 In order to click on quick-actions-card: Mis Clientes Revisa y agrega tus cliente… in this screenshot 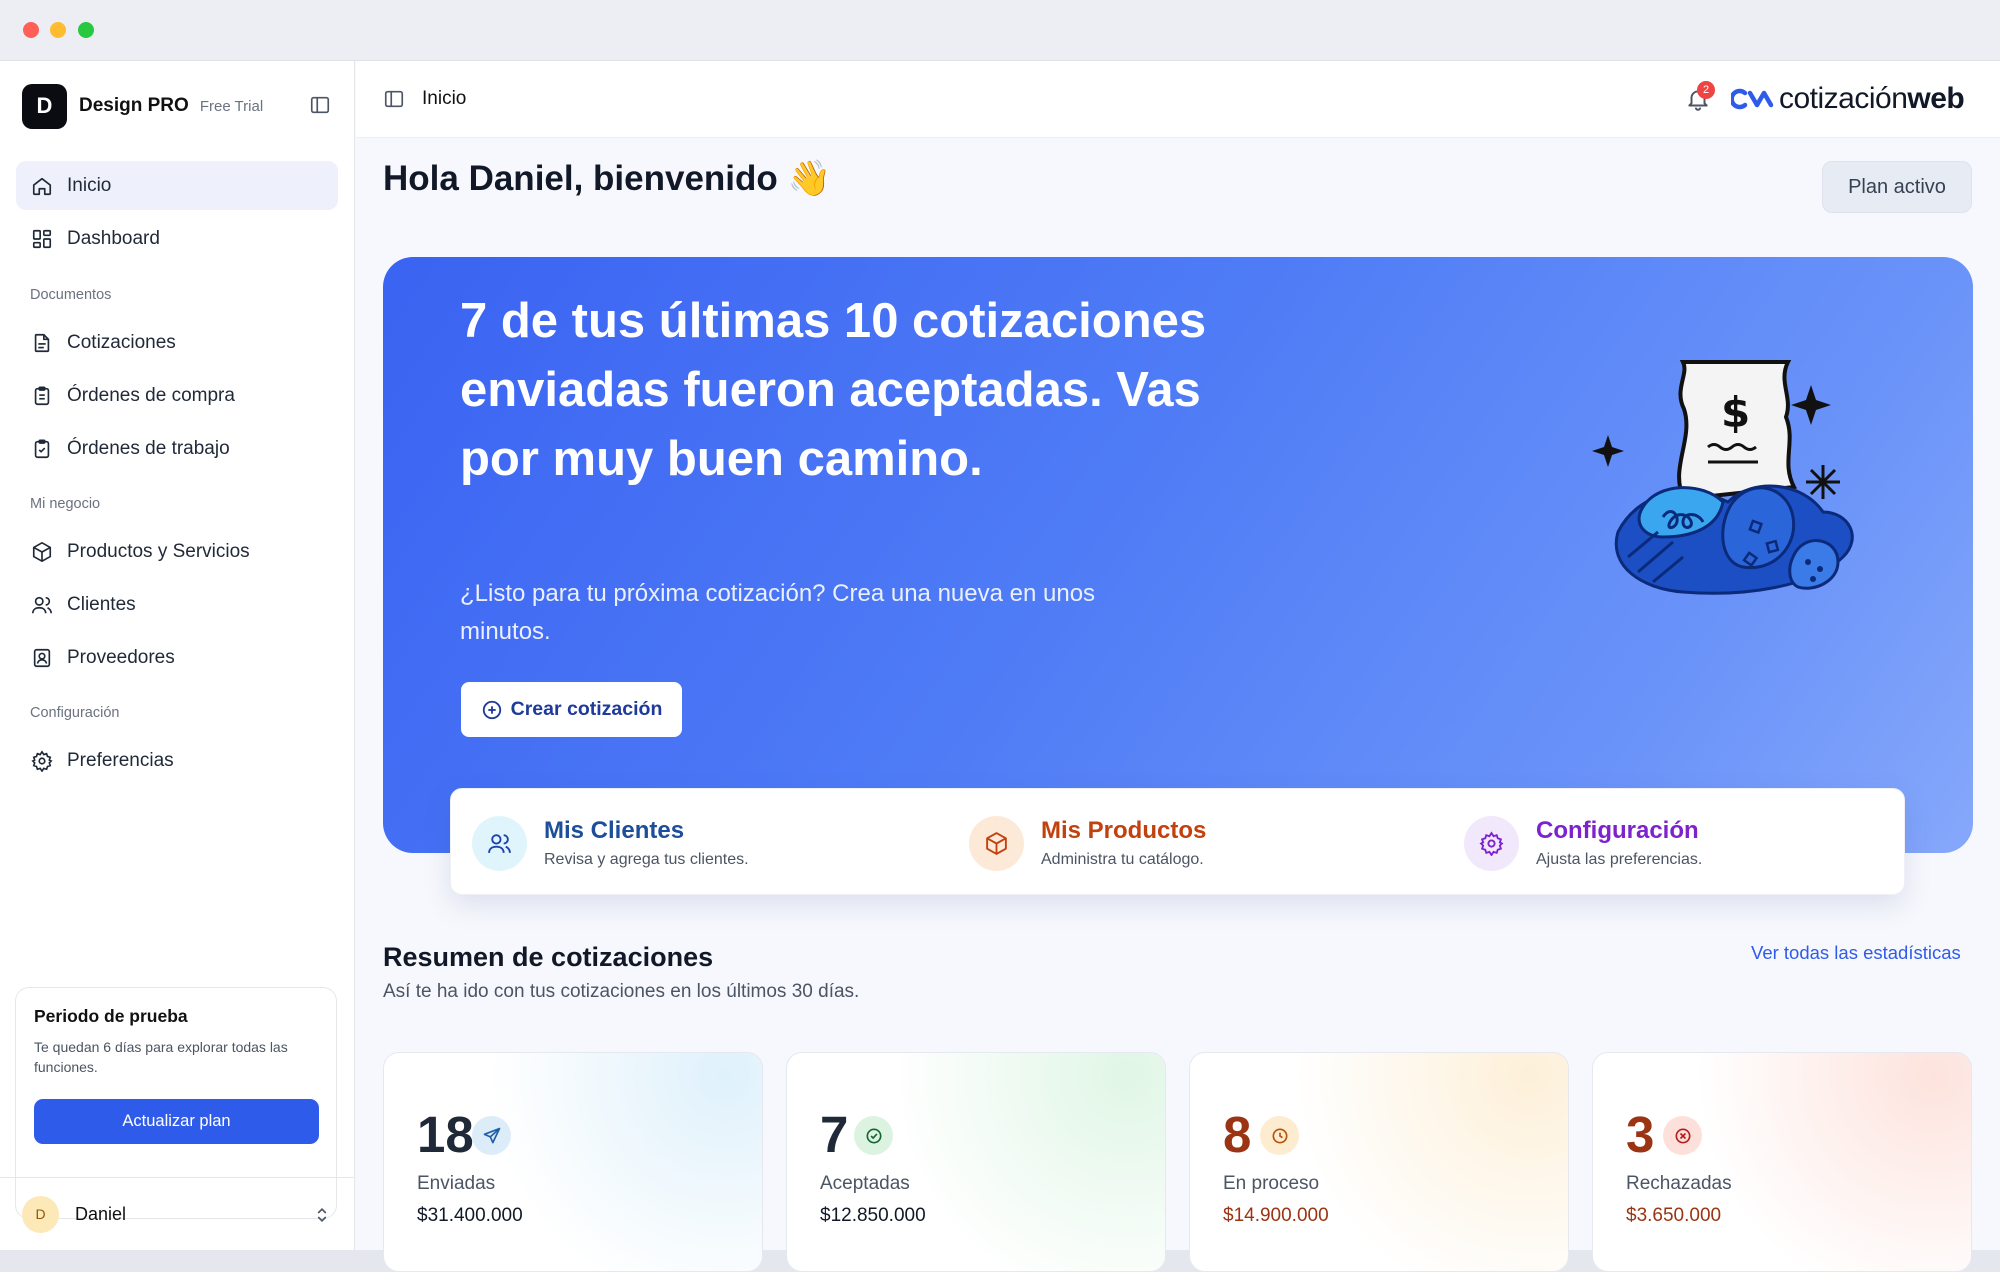, I will do `click(1177, 841)`.